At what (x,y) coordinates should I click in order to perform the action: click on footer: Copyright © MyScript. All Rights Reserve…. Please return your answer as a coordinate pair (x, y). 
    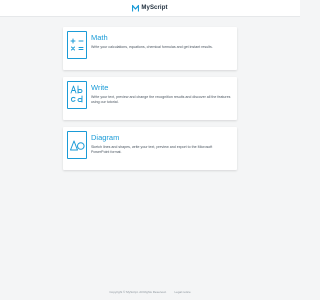
    Looking at the image, I should click on (150, 292).